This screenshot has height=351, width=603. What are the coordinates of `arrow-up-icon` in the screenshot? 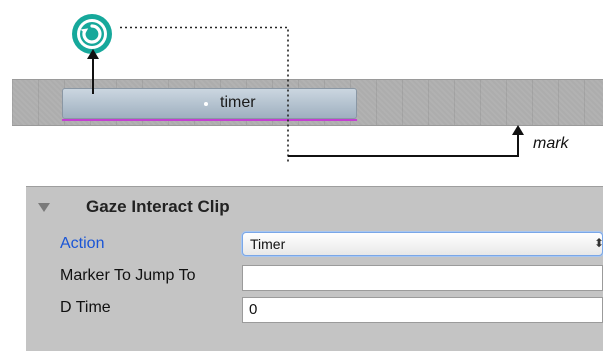 It's located at (93, 71).